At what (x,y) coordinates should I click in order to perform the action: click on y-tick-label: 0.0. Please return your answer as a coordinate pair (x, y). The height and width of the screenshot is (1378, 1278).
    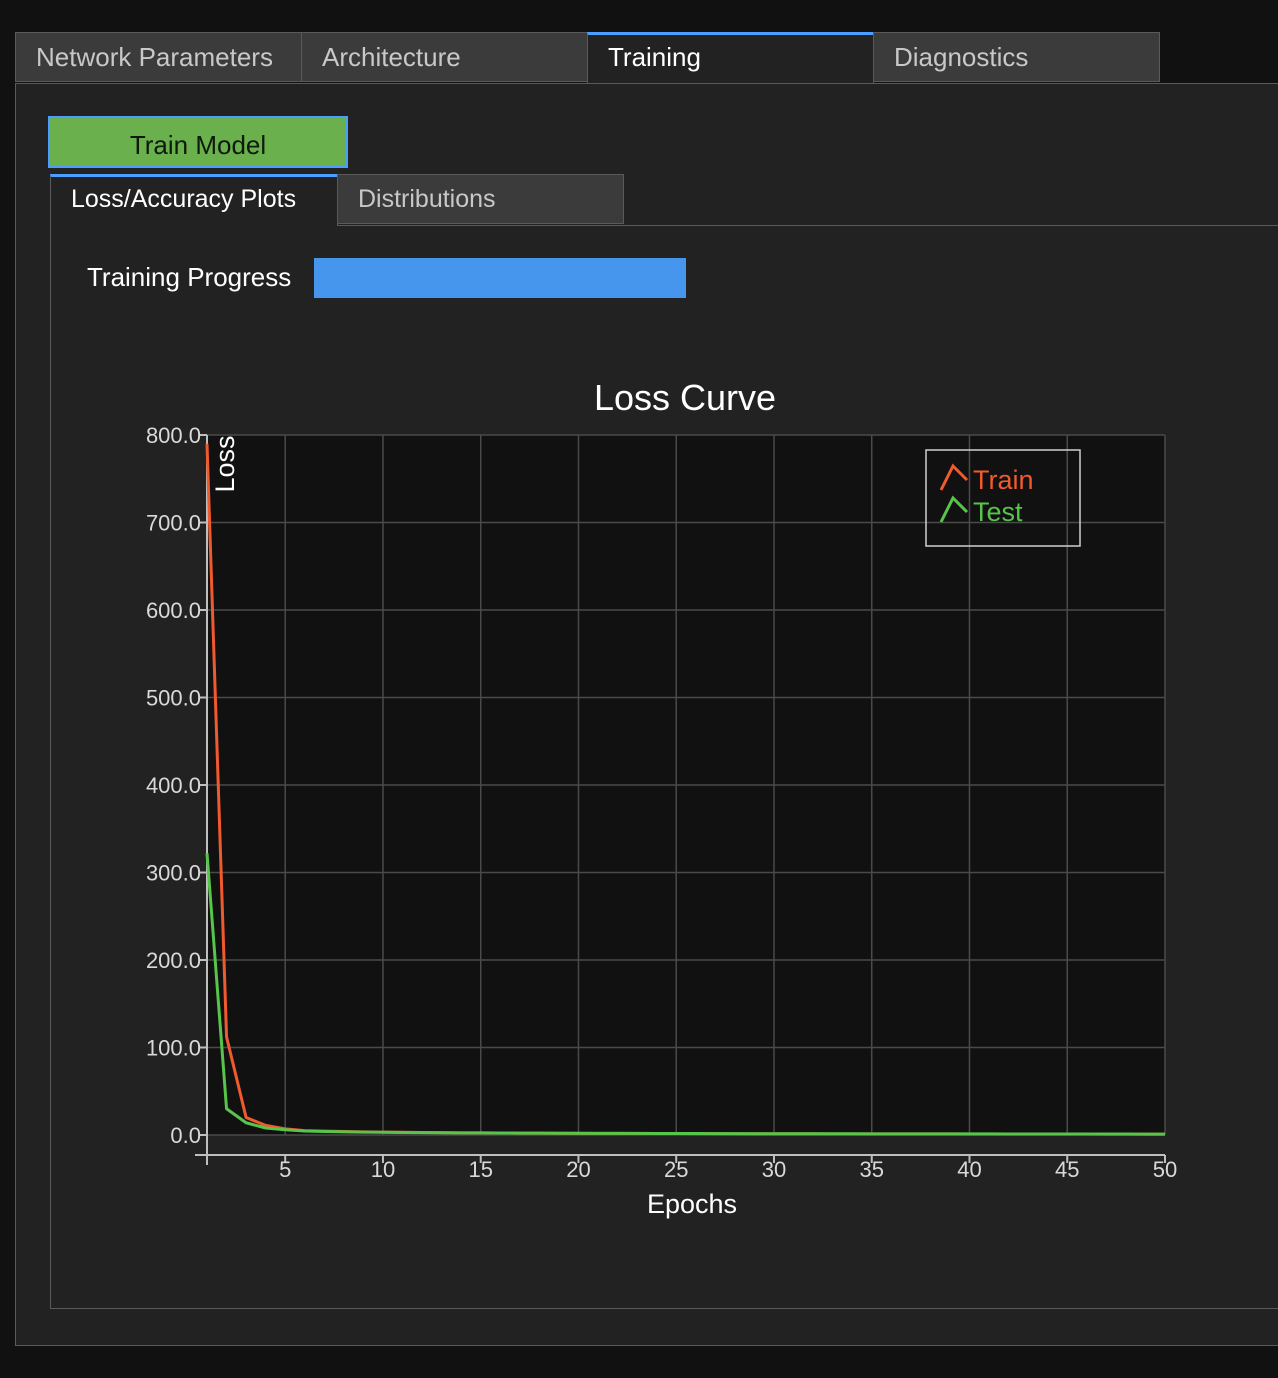
    Looking at the image, I should click on (185, 1135).